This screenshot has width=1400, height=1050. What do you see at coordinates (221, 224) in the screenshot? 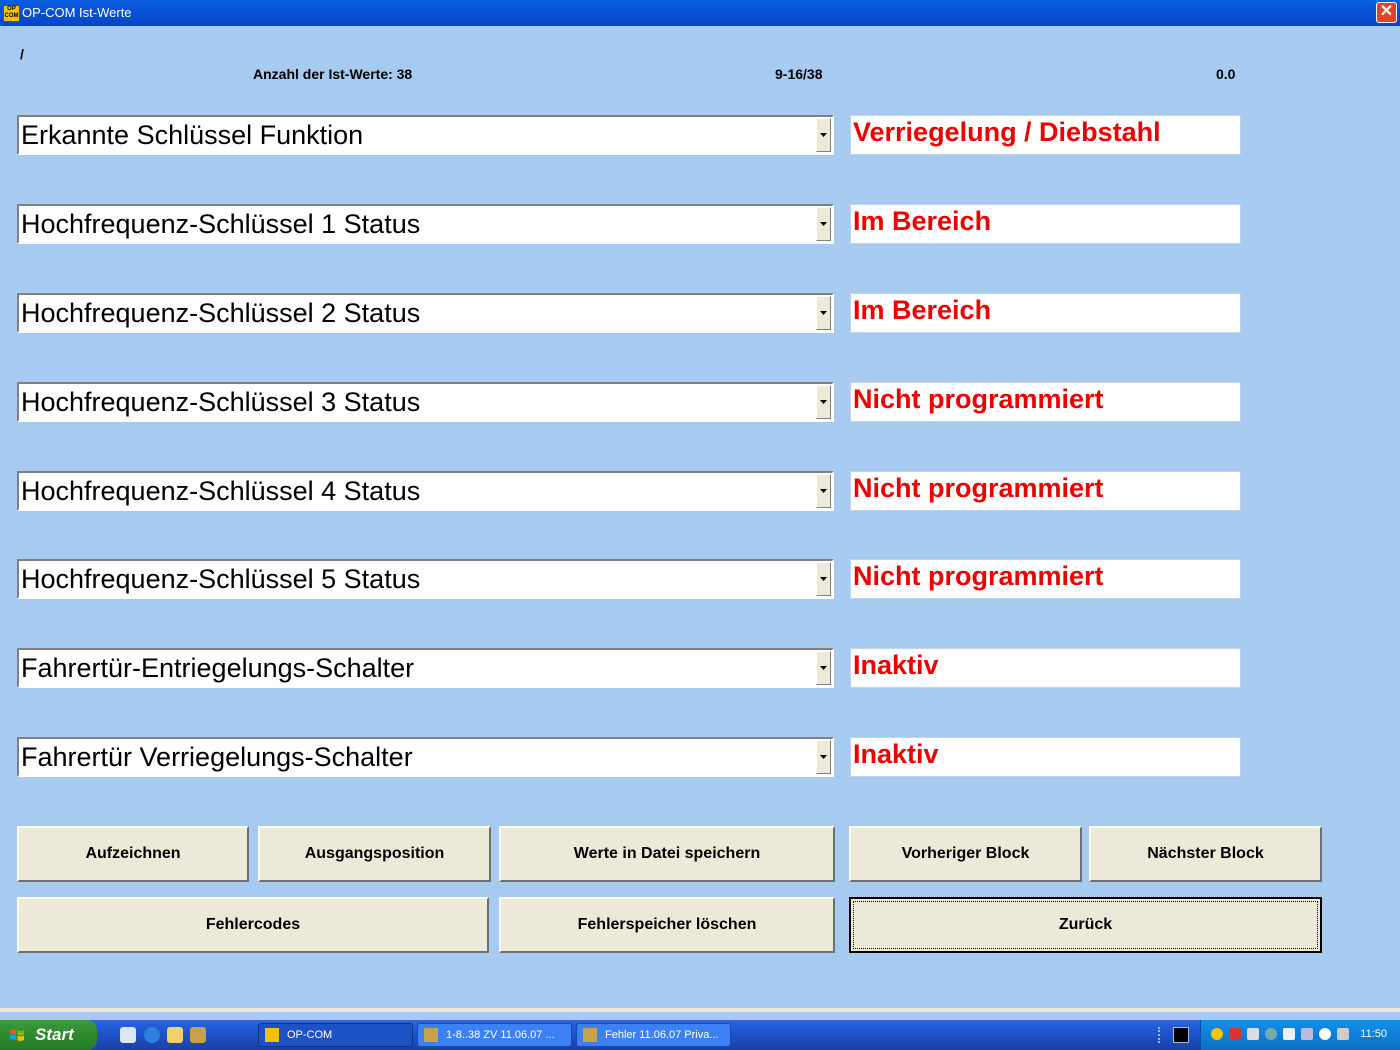
I see `parameter-label: Hochfrequenz-Schlüssel 1 Status` at bounding box center [221, 224].